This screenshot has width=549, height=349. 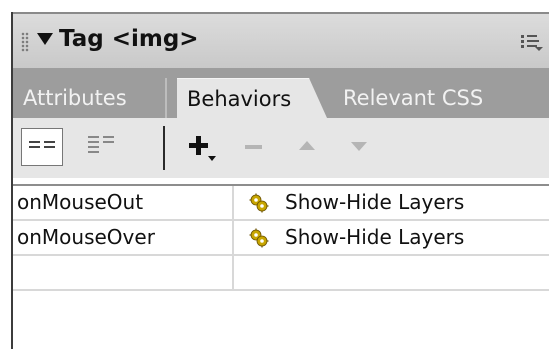 I want to click on event-cell: onMouseOver, so click(x=86, y=237).